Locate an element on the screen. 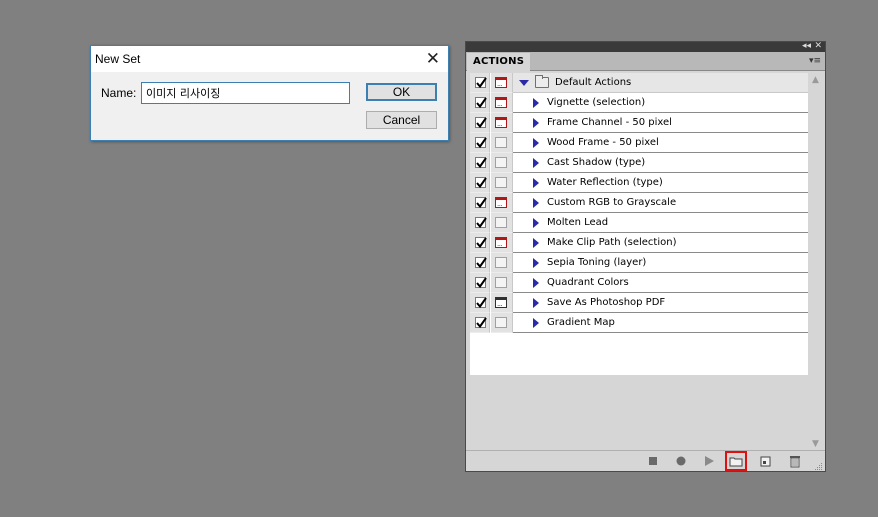 This screenshot has height=517, width=878. action-name-cell: Cast Shadow (type) is located at coordinates (660, 163).